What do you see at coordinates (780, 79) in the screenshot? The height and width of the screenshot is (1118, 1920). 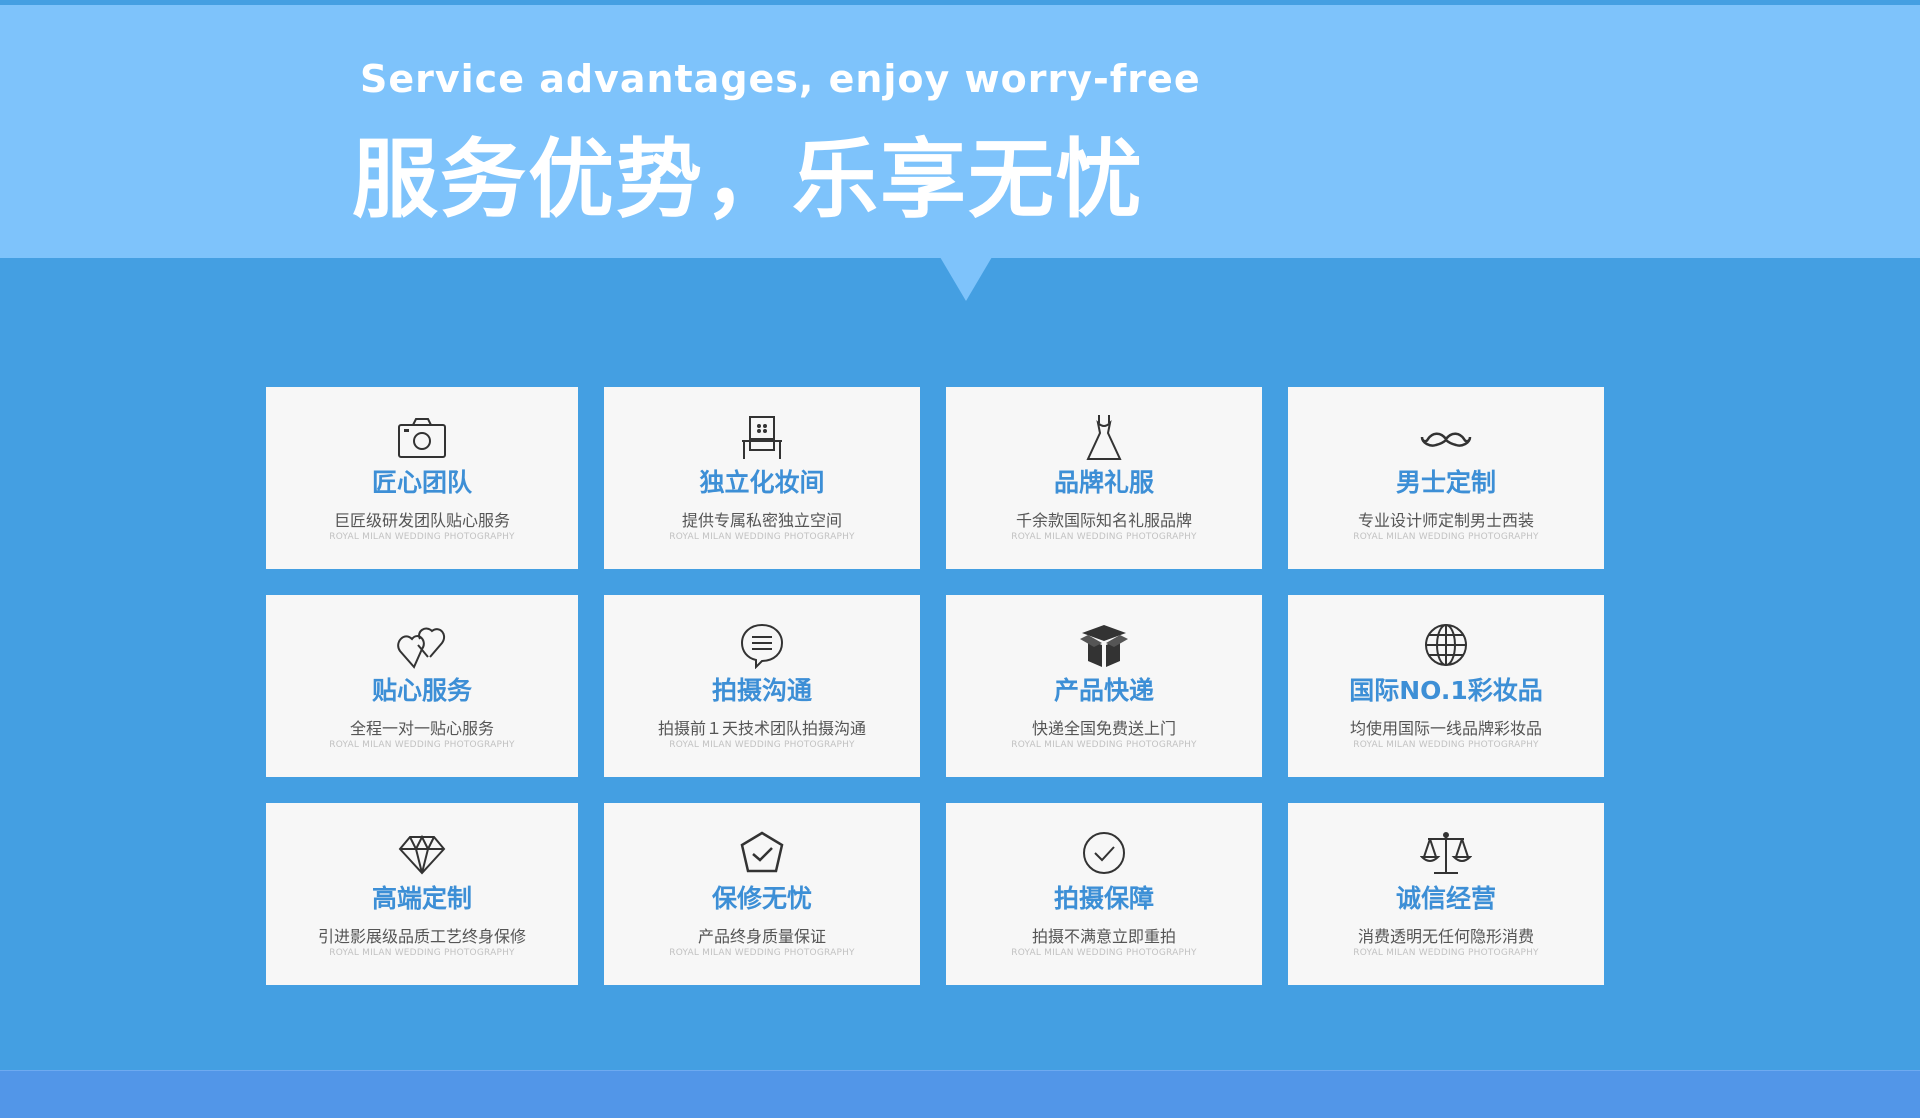 I see `header-subtitle: Service advantages, enjoy worry-free` at bounding box center [780, 79].